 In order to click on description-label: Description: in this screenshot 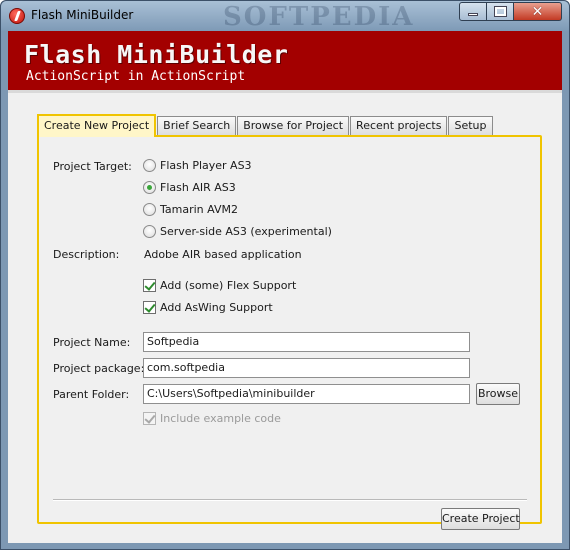, I will do `click(86, 254)`.